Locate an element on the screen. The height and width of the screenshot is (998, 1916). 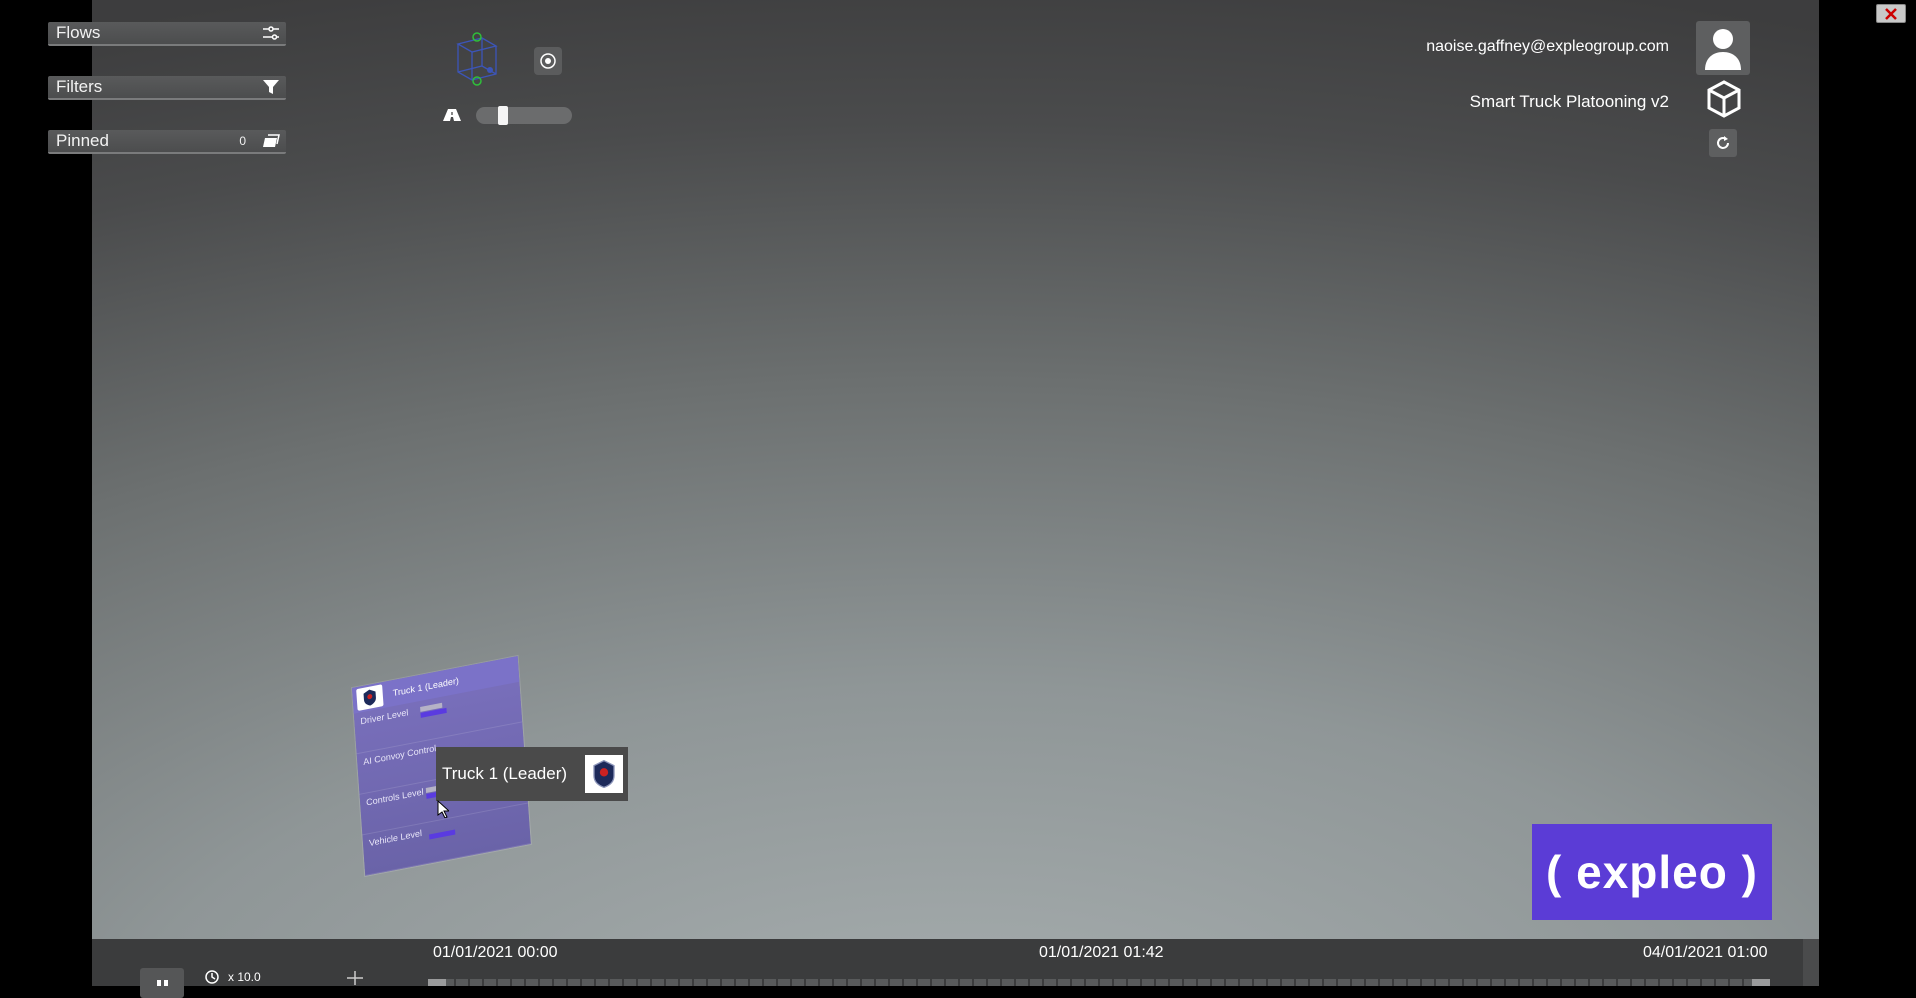
flows-label: Flows is located at coordinates (78, 32).